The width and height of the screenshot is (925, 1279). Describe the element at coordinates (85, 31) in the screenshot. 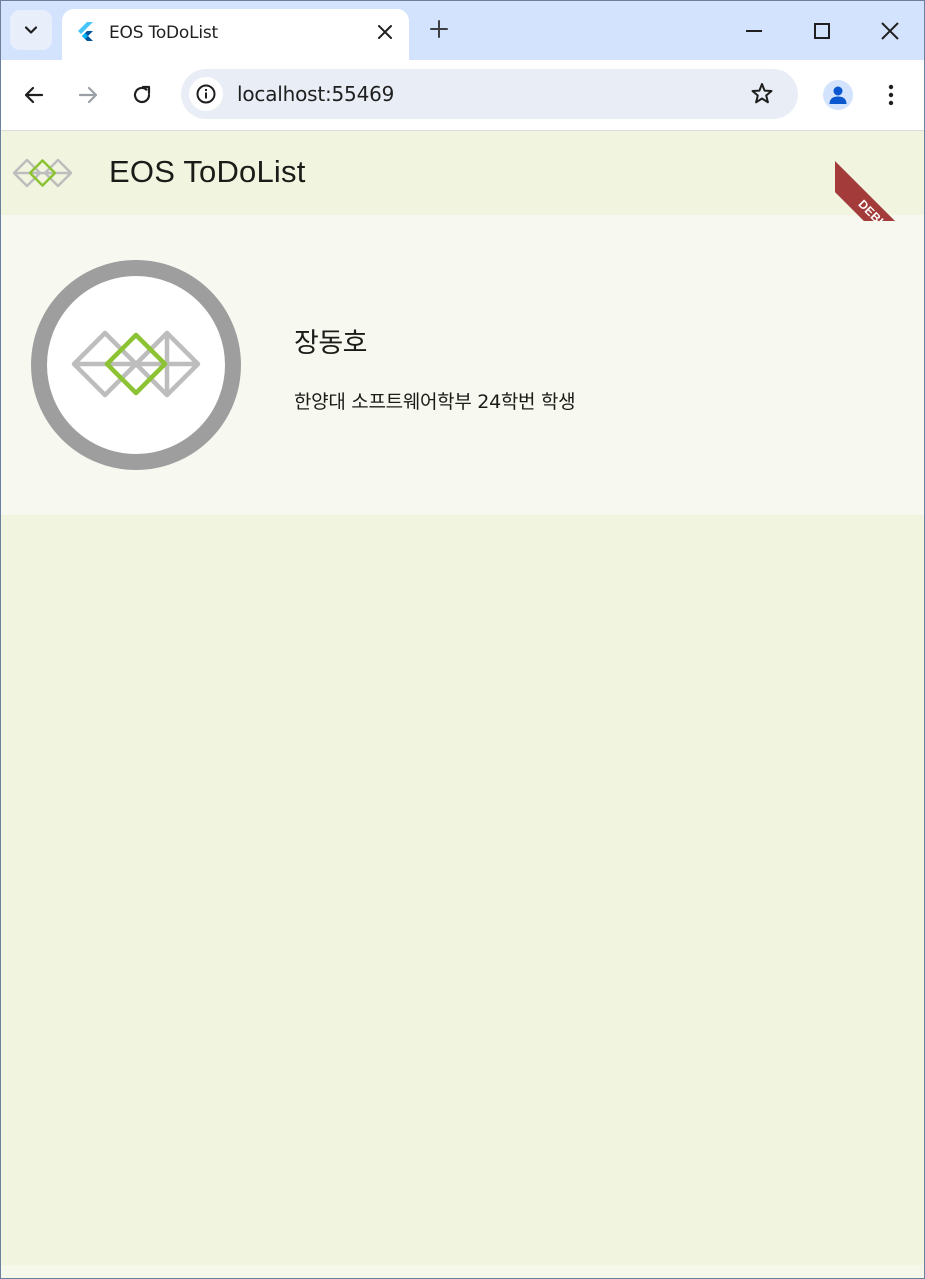

I see `flutter-icon` at that location.